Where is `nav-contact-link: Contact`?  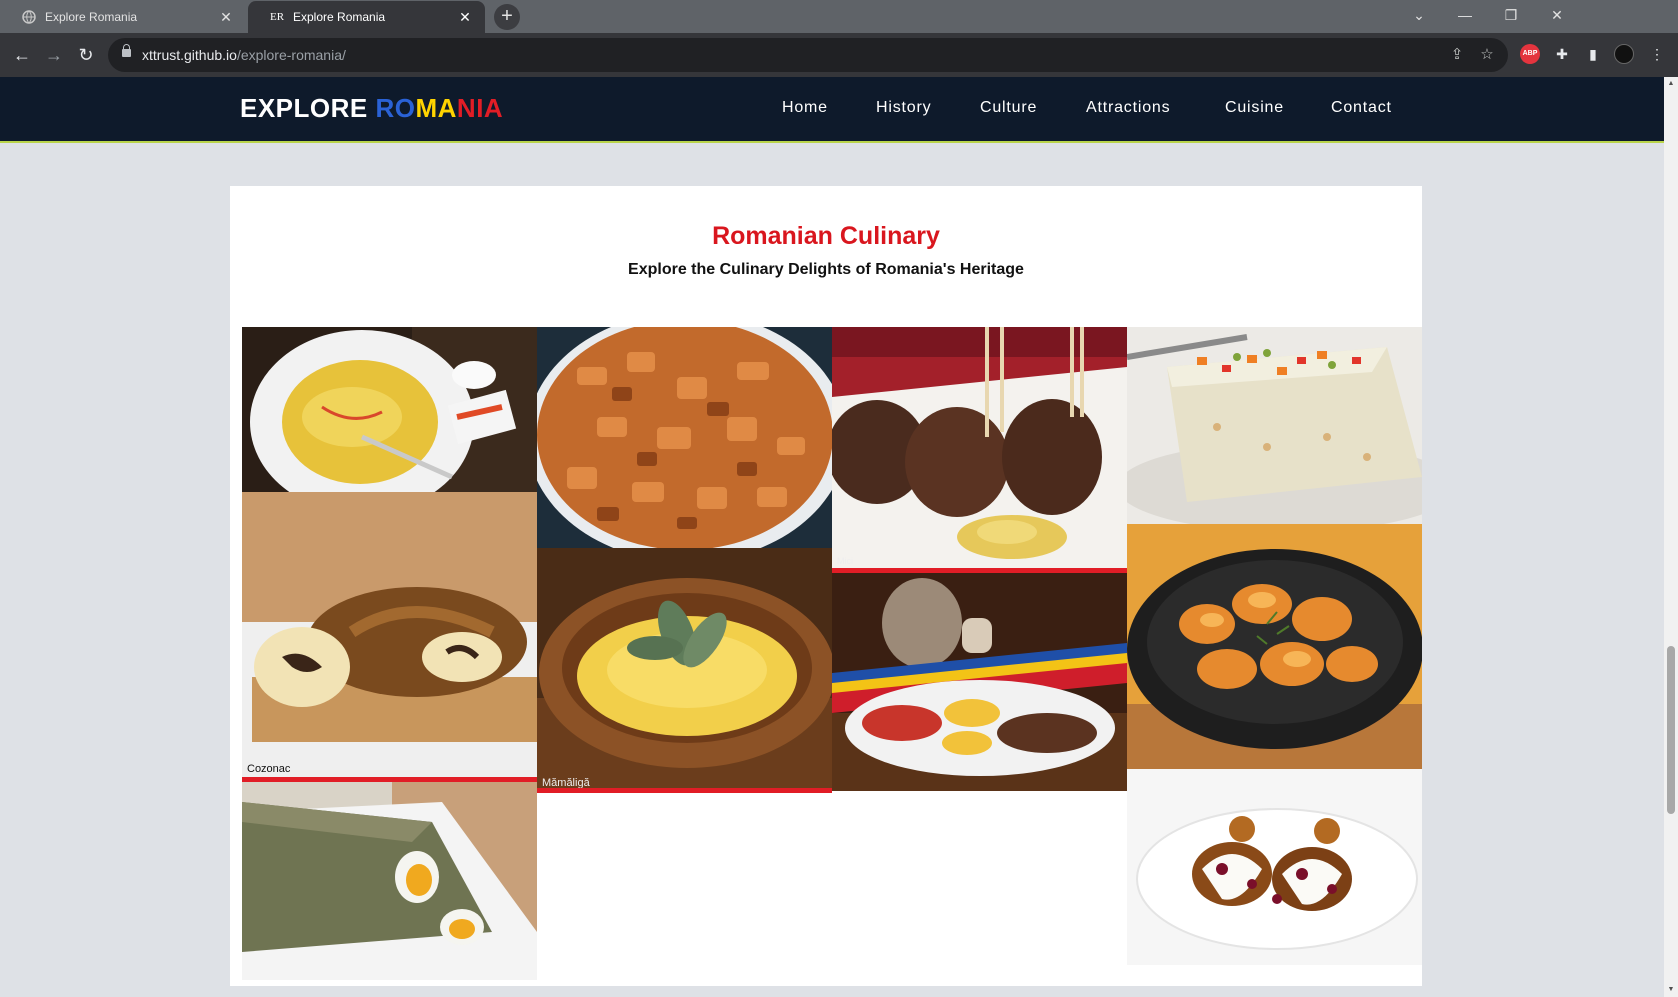
nav-contact-link: Contact is located at coordinates (1361, 108).